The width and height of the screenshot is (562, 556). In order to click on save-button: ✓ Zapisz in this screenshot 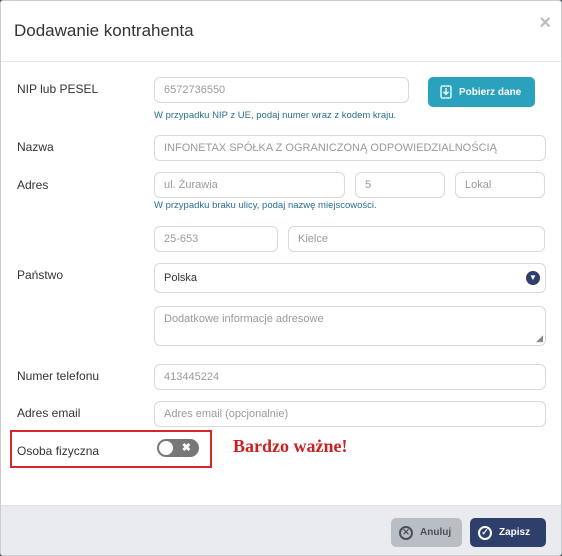, I will do `click(508, 532)`.